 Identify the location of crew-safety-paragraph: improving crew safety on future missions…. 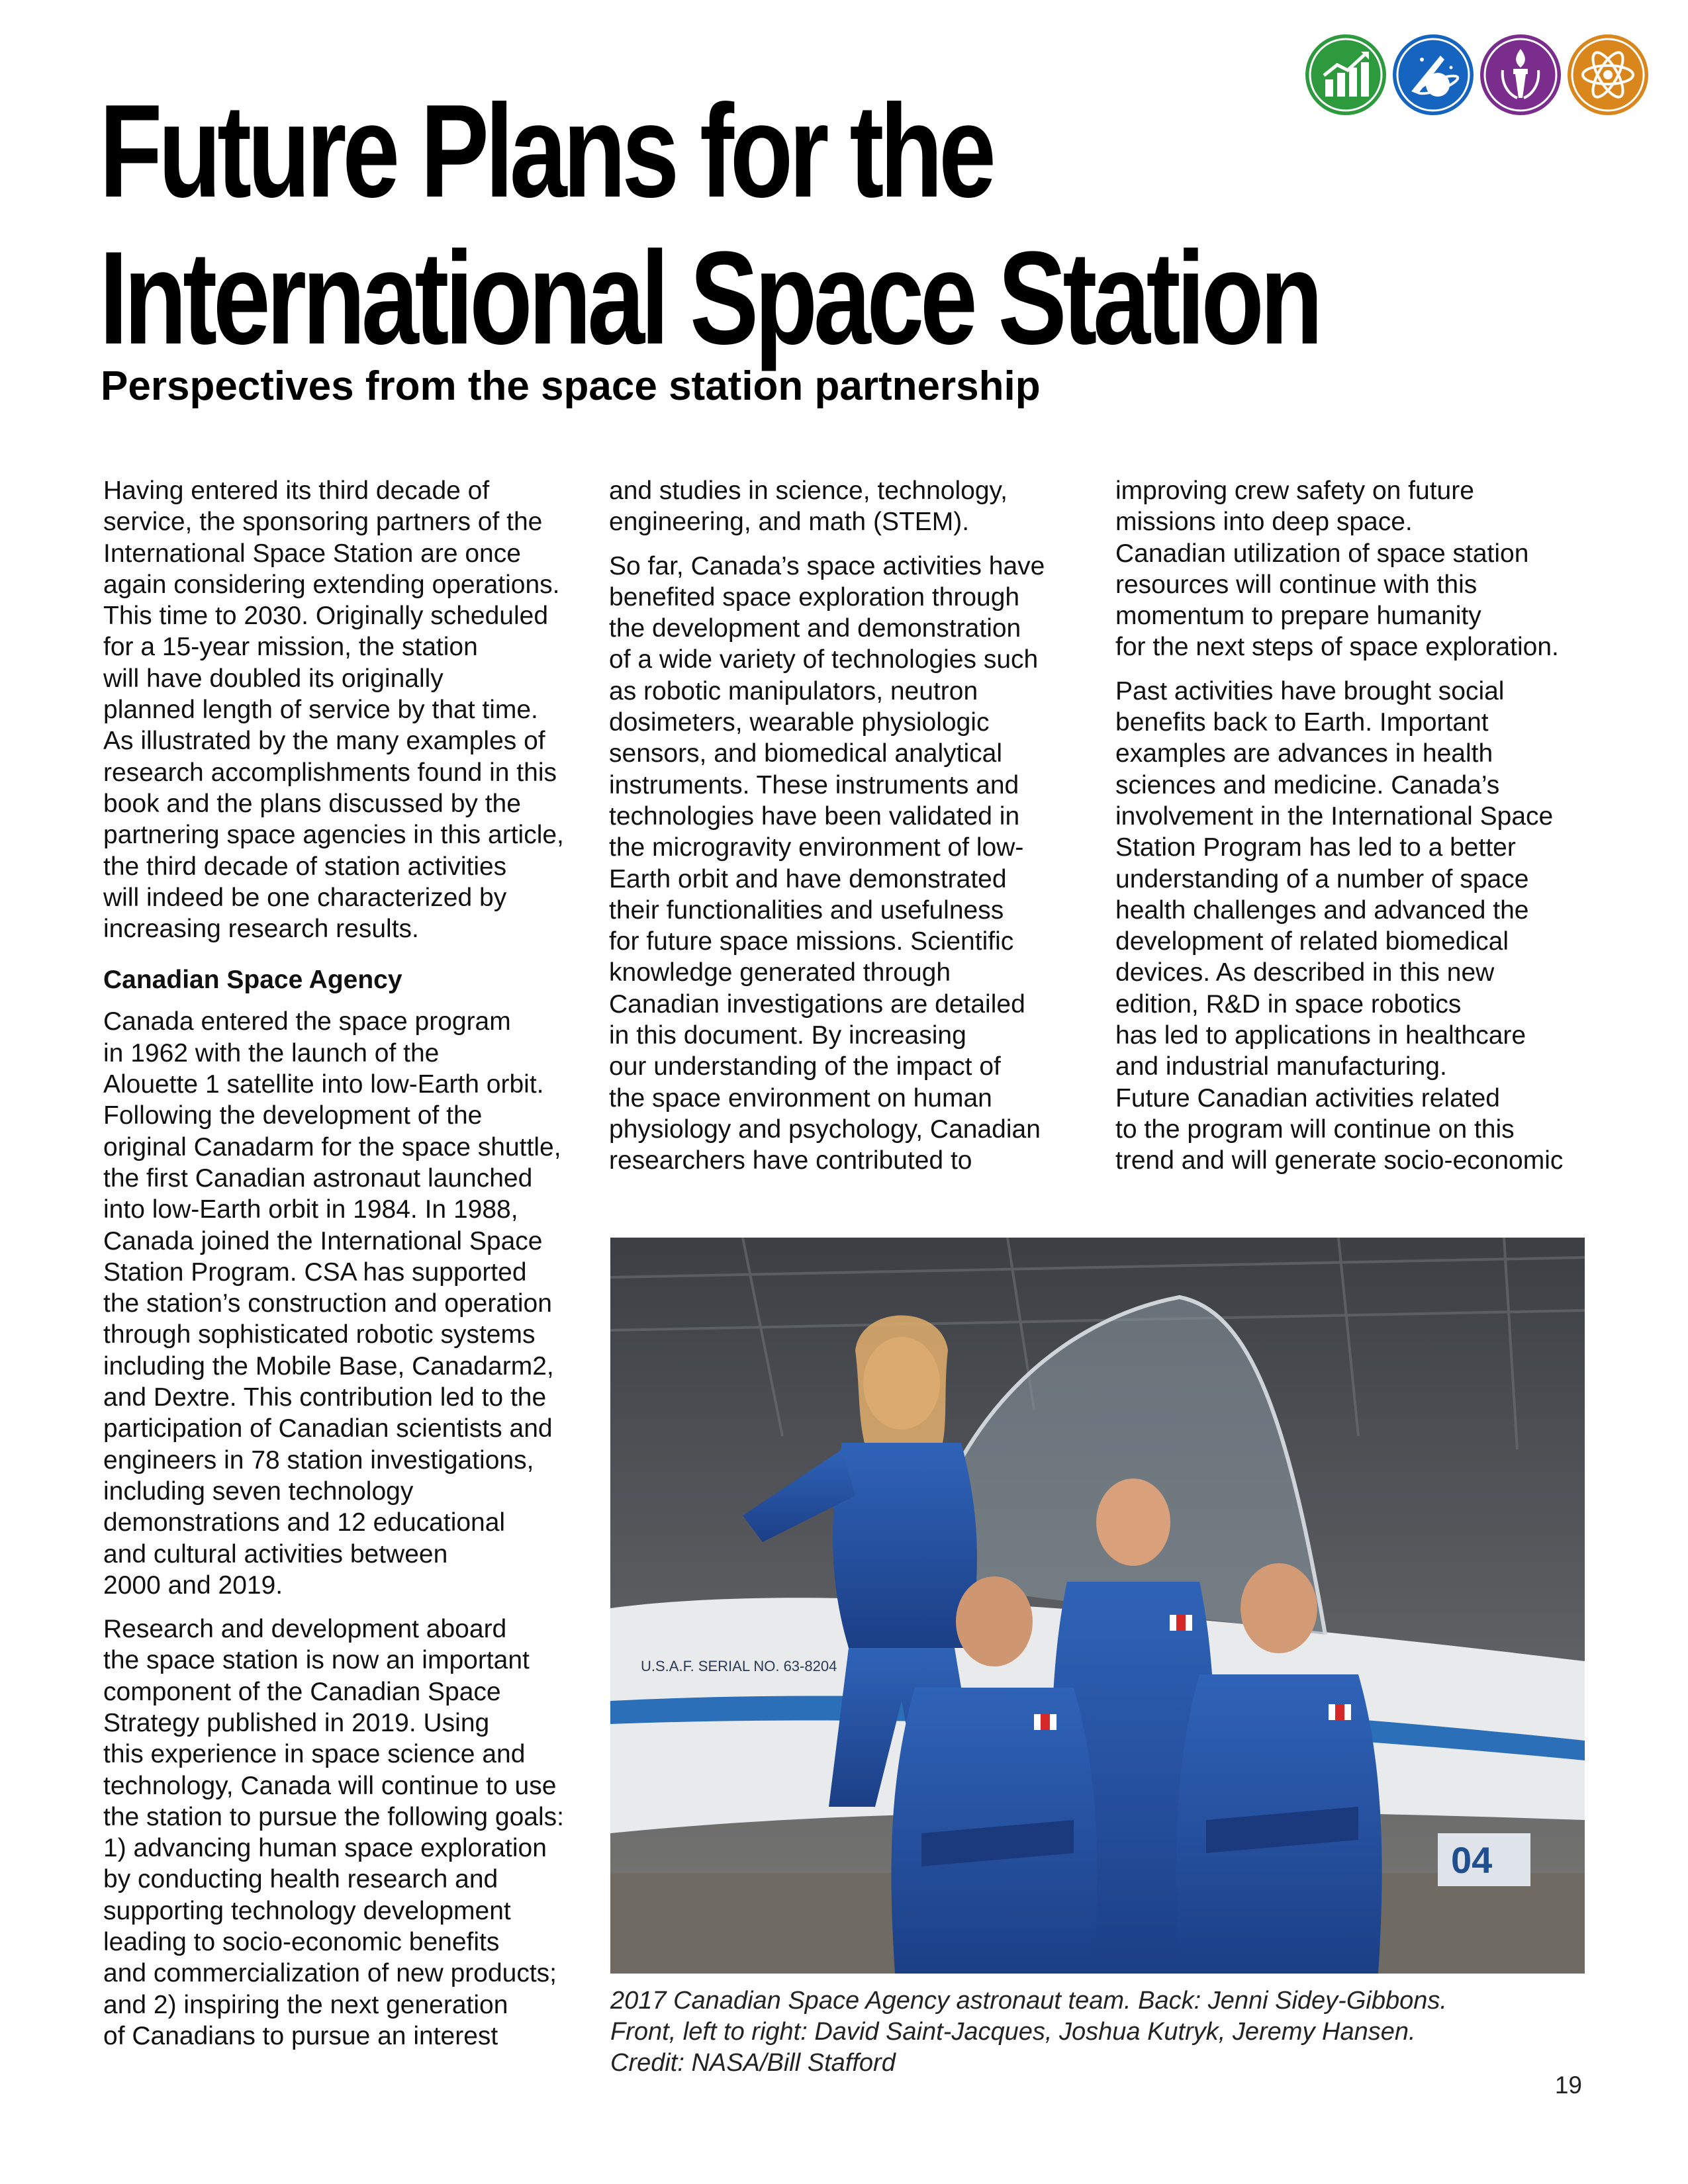
(1337, 569).